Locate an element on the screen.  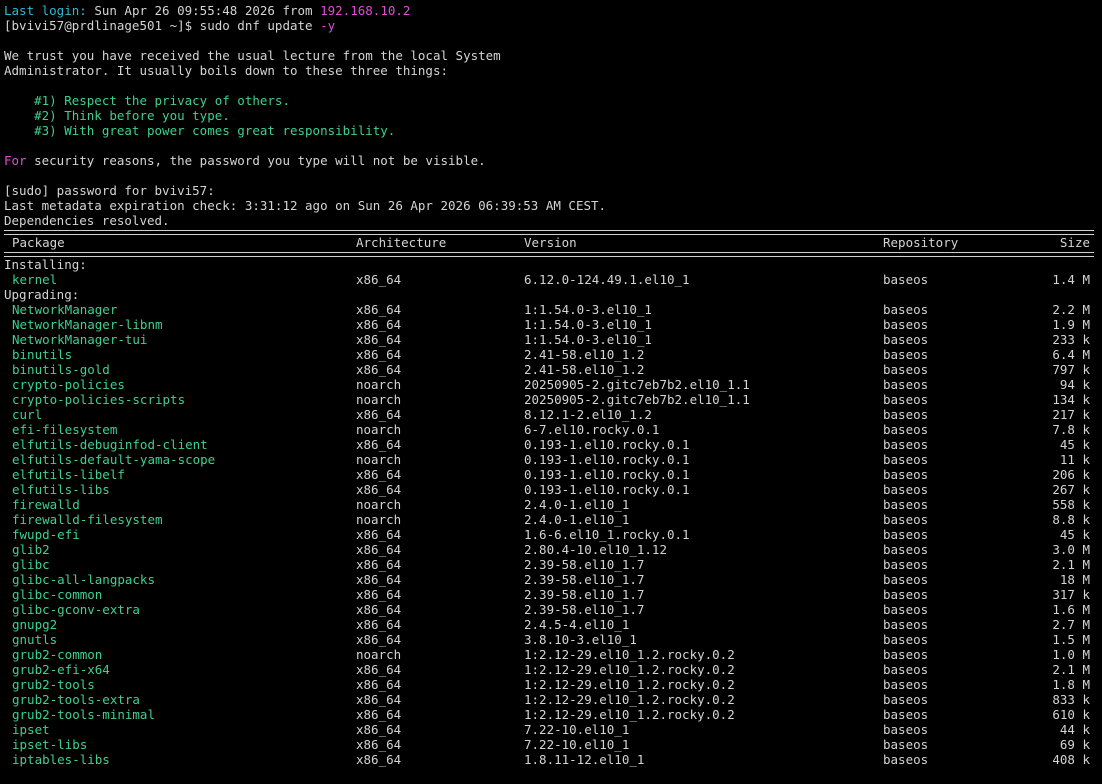
package-size: 267 k is located at coordinates (1071, 489).